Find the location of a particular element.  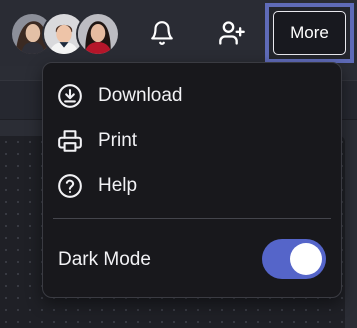

menu-item-help: Help is located at coordinates (192, 186).